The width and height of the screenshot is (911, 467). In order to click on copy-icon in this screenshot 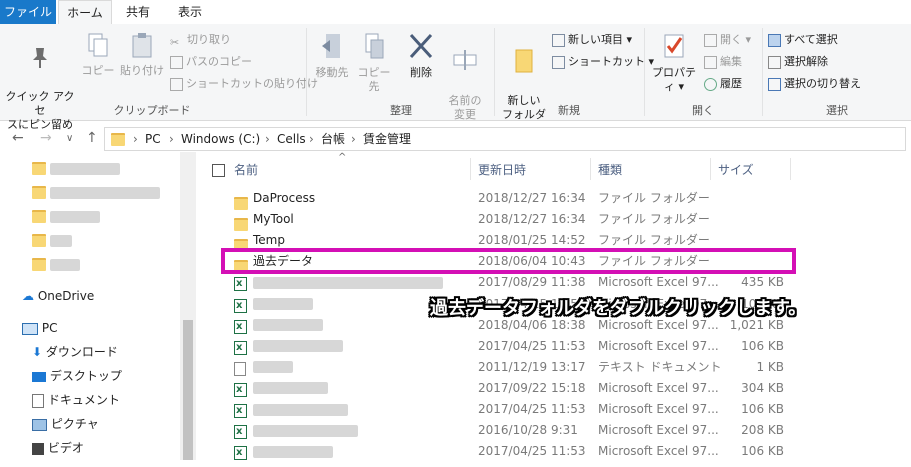, I will do `click(98, 47)`.